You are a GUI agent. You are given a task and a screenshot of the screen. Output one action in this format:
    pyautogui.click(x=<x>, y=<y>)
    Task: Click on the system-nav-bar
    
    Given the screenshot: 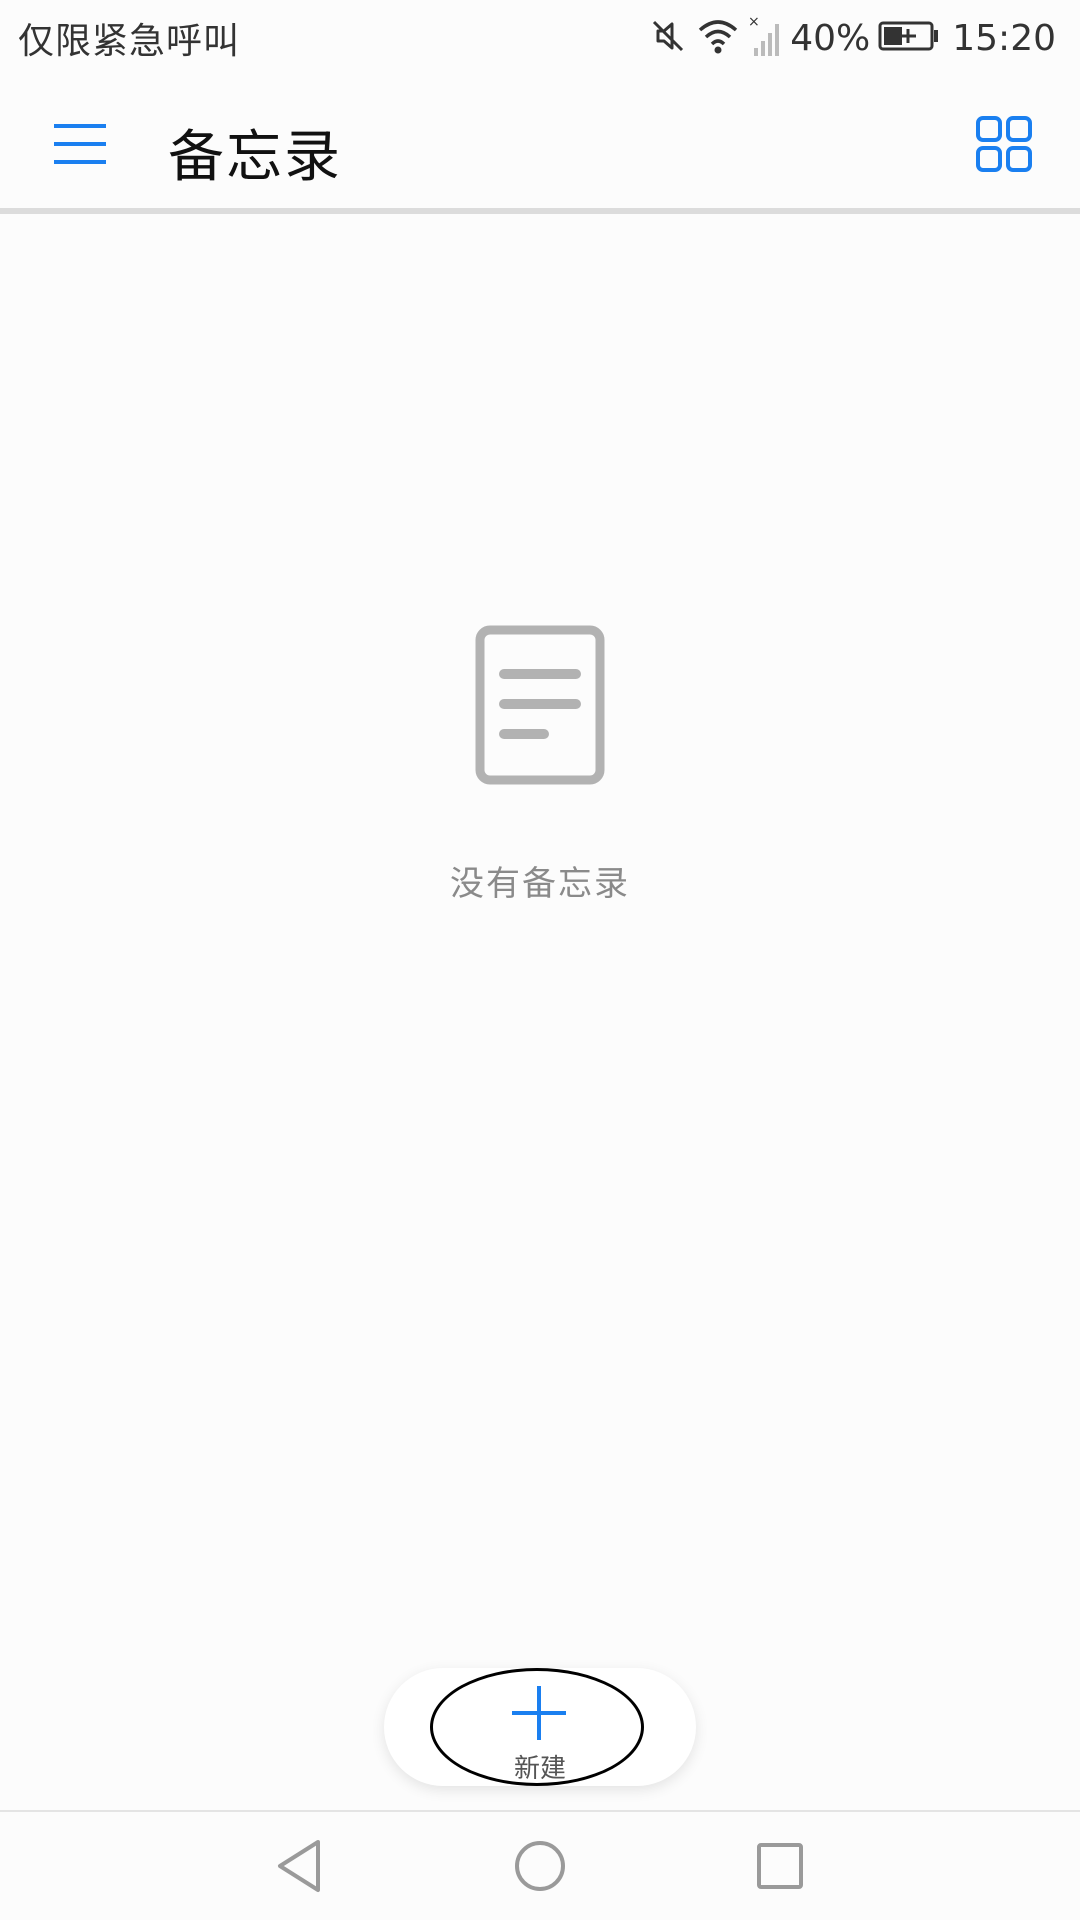 What is the action you would take?
    pyautogui.click(x=540, y=1866)
    